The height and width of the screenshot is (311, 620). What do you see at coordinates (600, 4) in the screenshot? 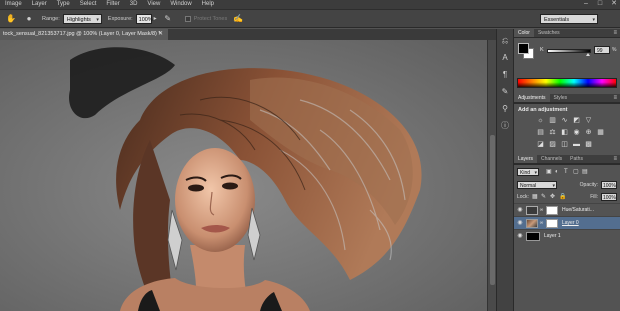
I see `maximize-button: □` at bounding box center [600, 4].